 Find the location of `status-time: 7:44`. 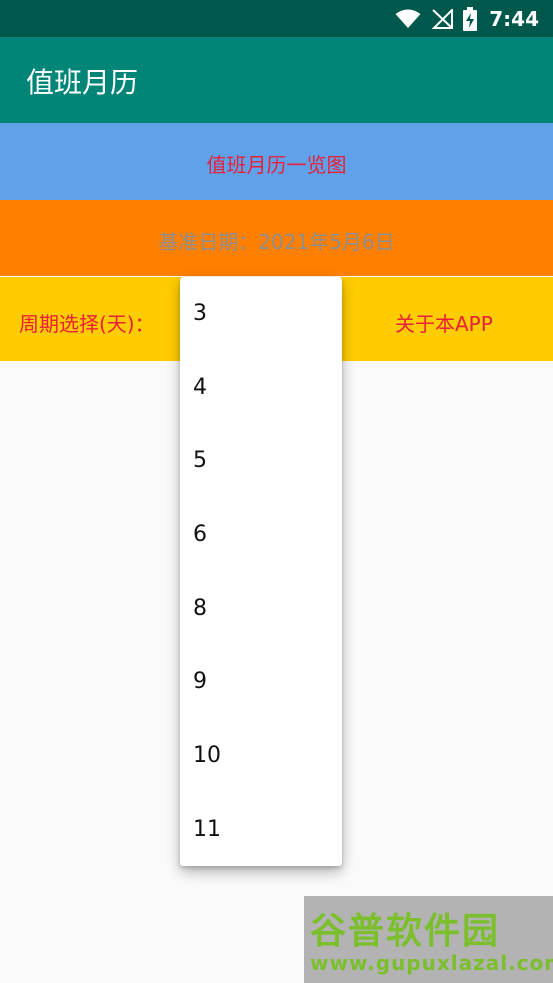

status-time: 7:44 is located at coordinates (514, 19).